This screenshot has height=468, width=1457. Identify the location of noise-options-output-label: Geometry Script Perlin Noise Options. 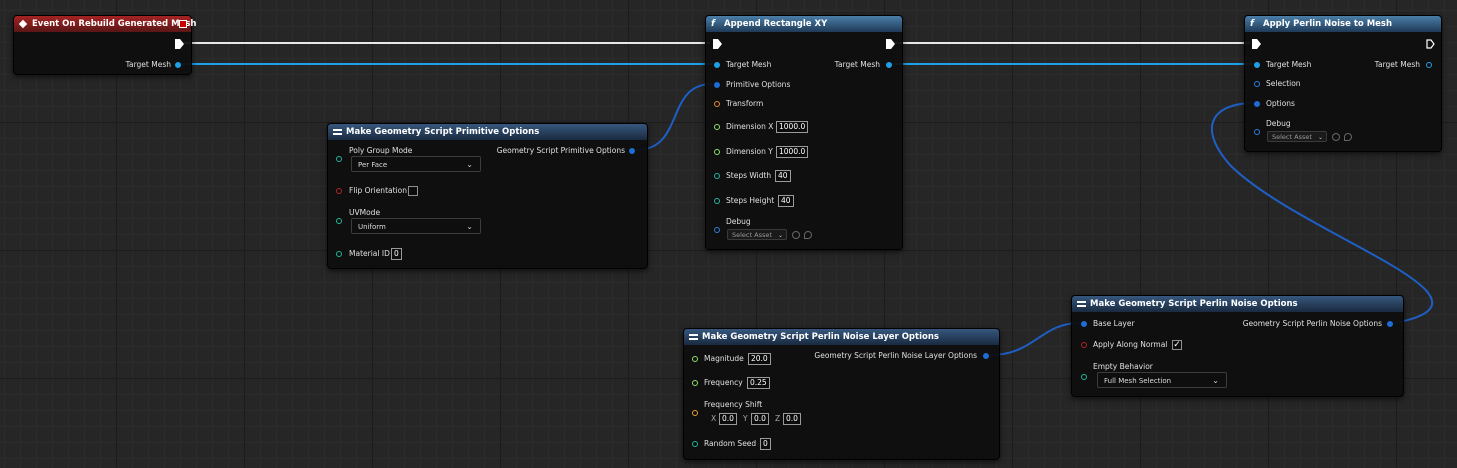
(1312, 323).